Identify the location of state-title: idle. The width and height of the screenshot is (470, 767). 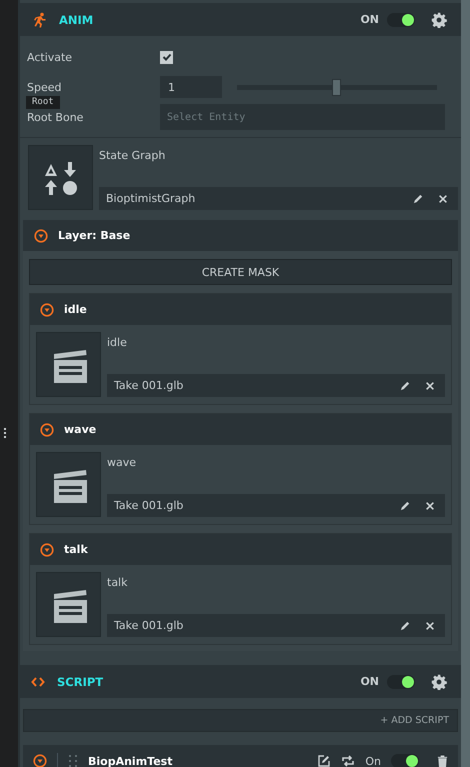
(75, 309).